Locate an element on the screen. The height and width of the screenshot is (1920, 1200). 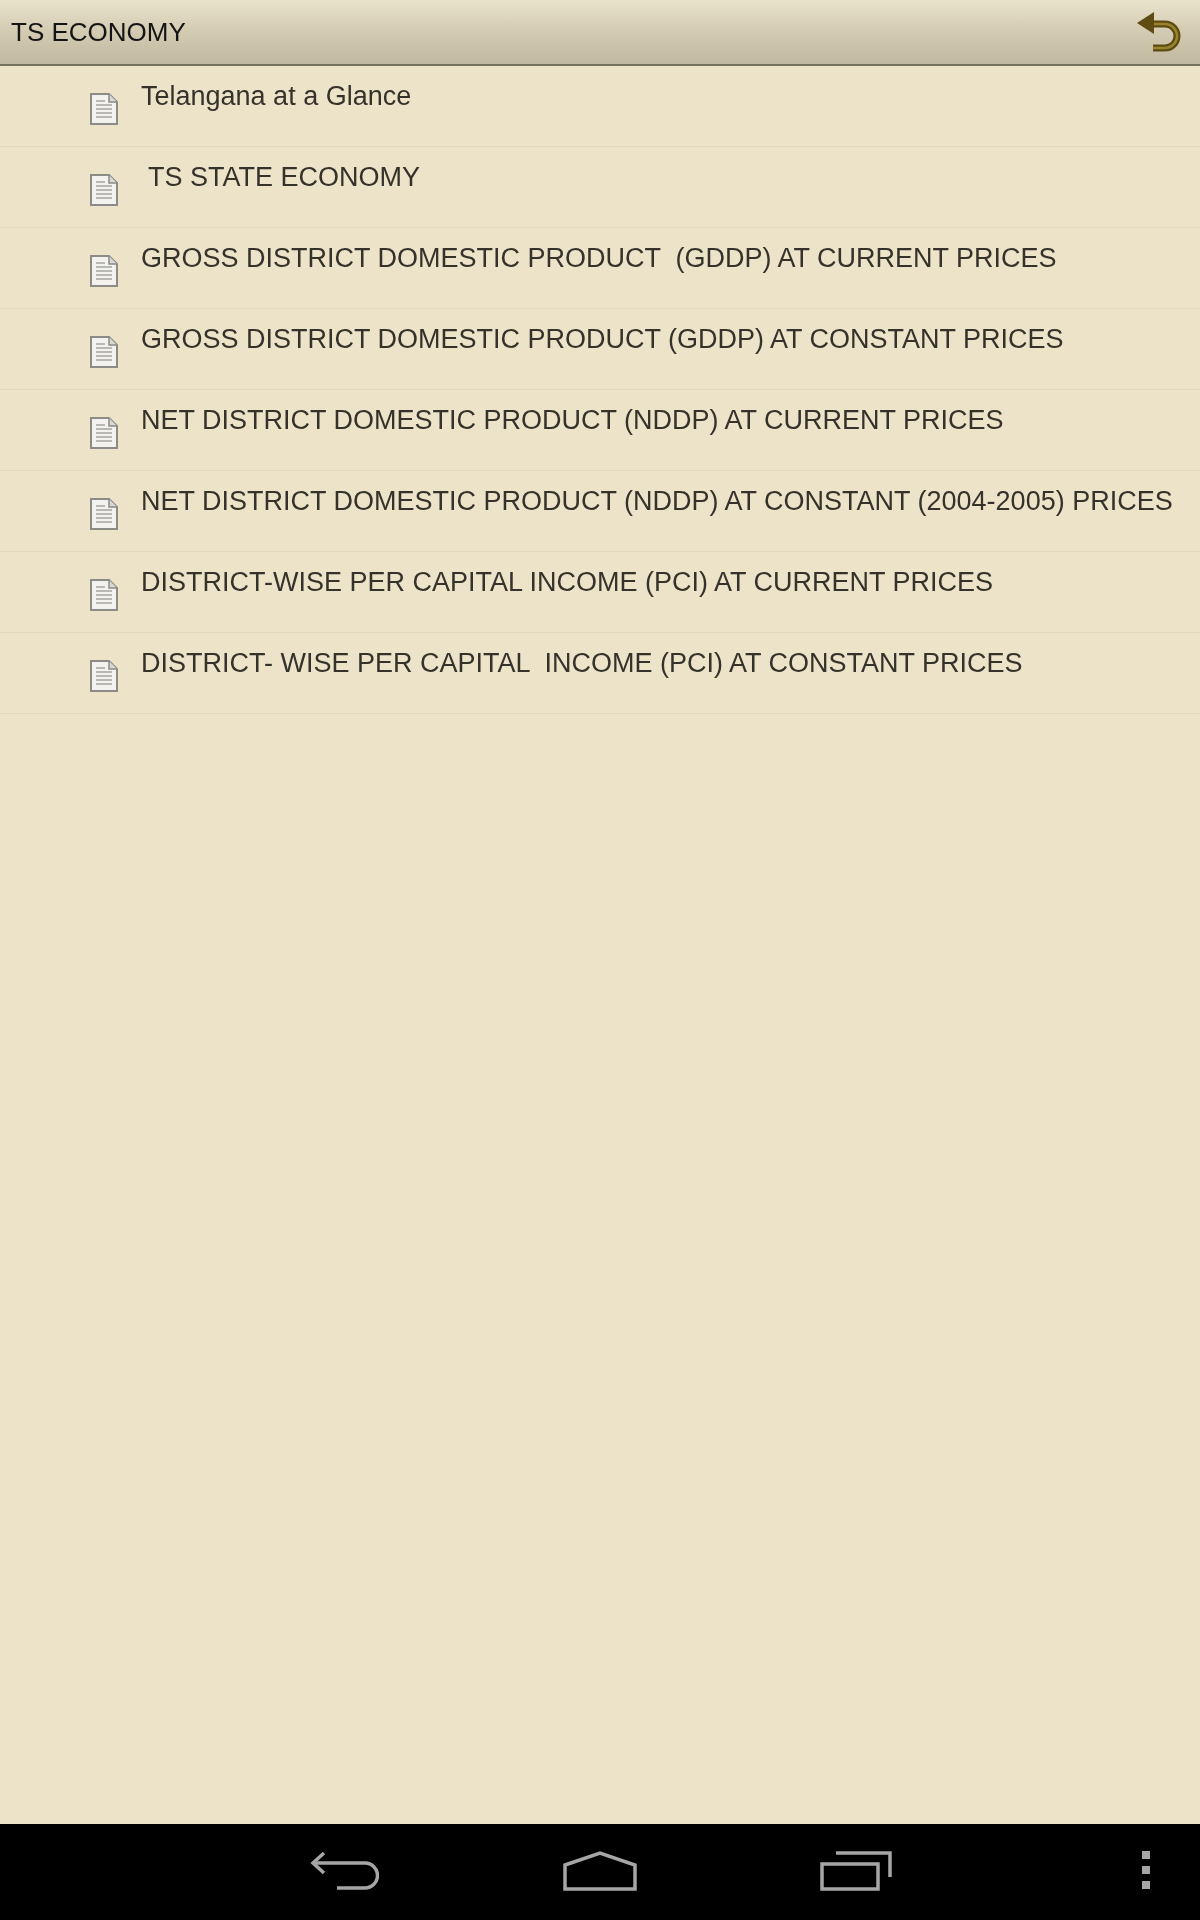
list-item: TS STATE ECONOMY is located at coordinates (600, 187).